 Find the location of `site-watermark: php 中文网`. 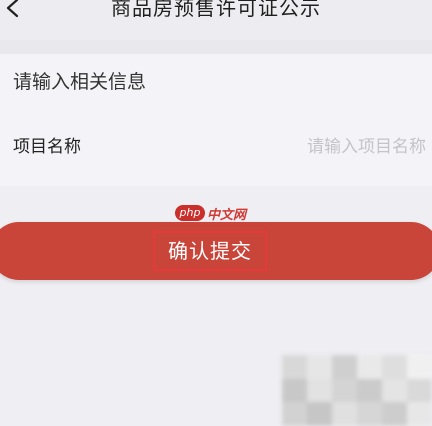

site-watermark: php 中文网 is located at coordinates (211, 213).